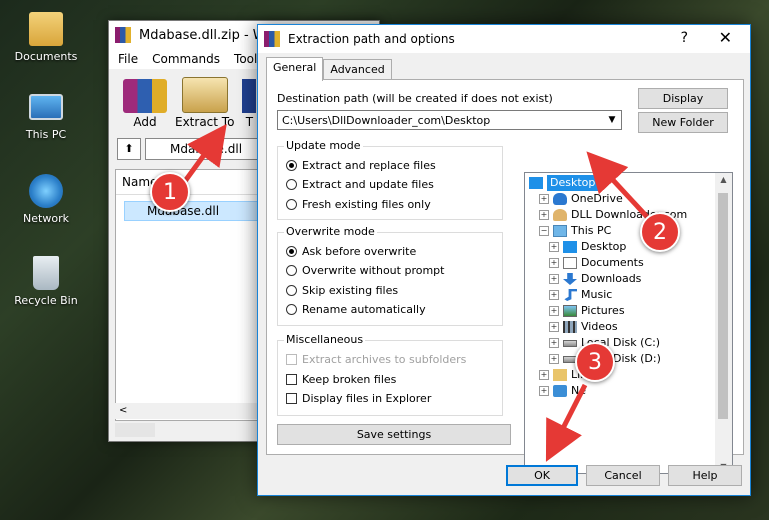 This screenshot has height=520, width=769. I want to click on tree-node-label: OneDrive, so click(597, 198).